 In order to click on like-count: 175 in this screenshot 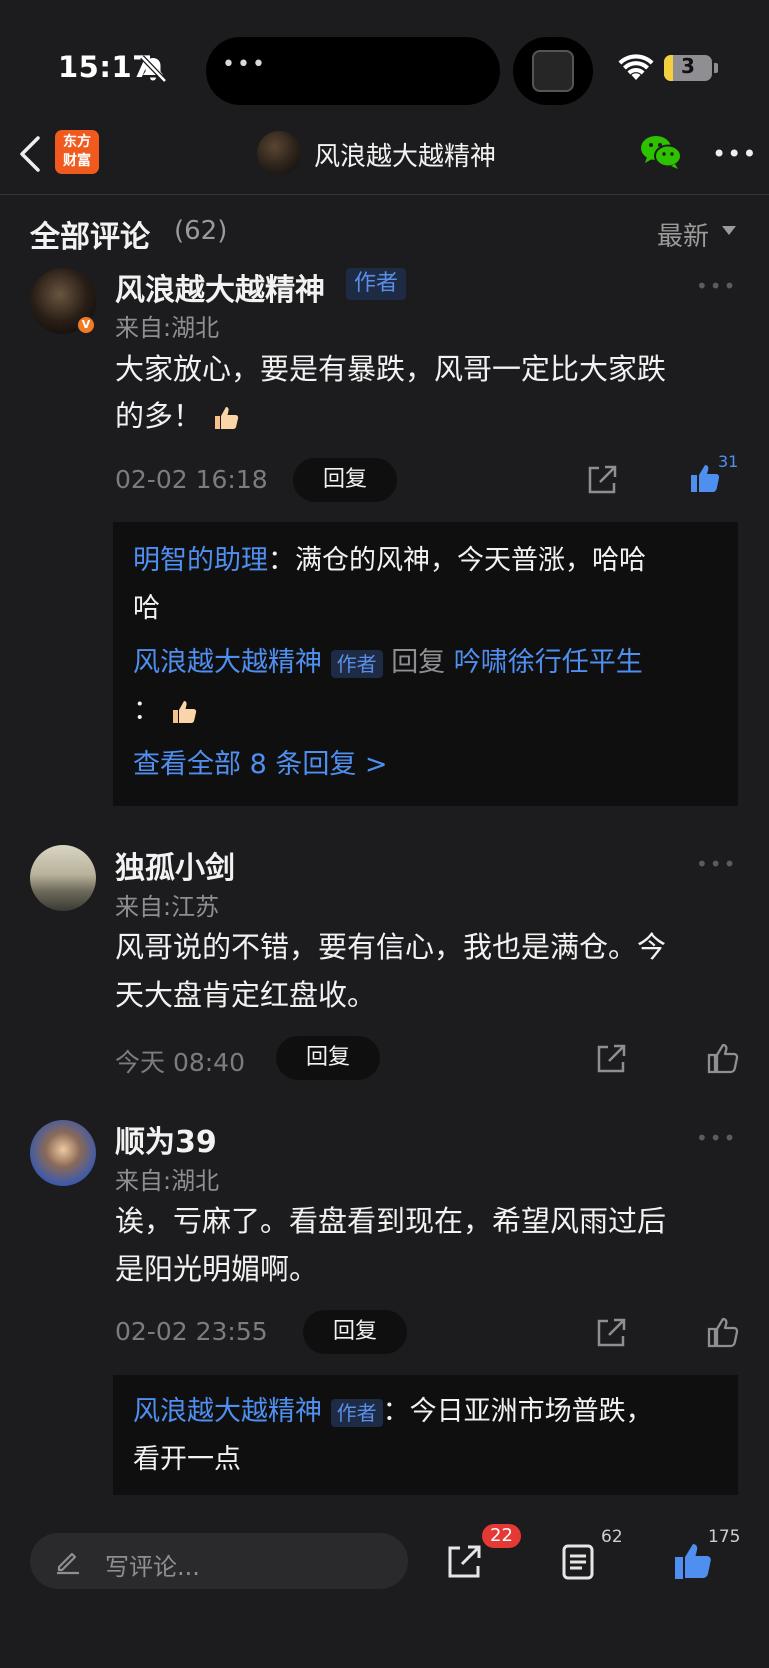, I will do `click(724, 1537)`.